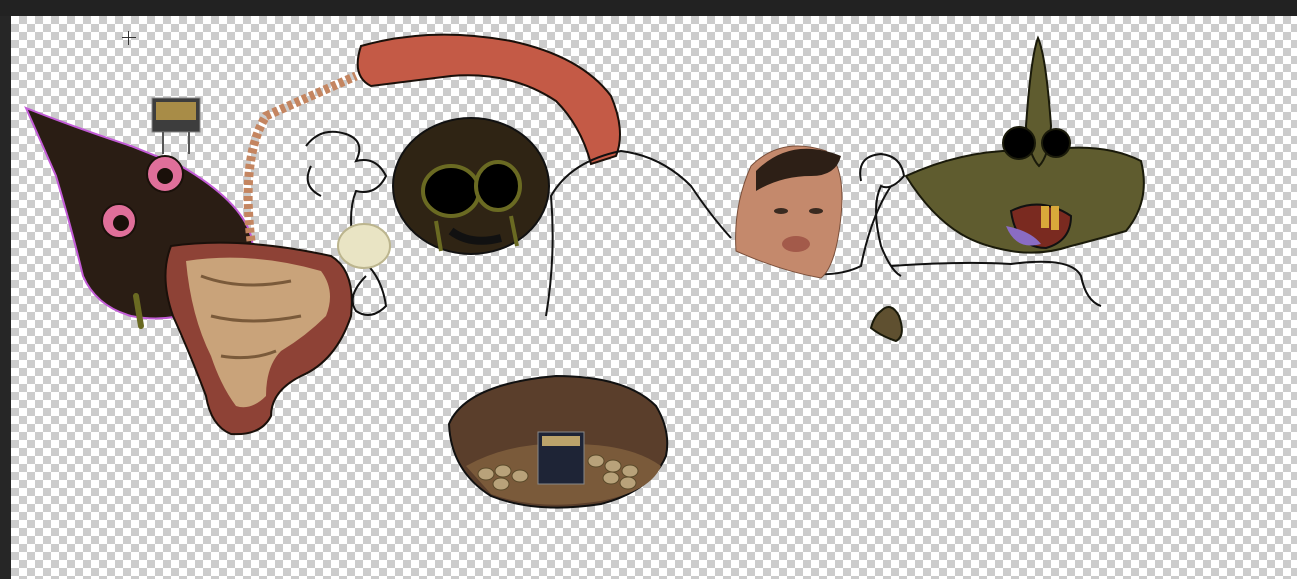 The height and width of the screenshot is (579, 1297). What do you see at coordinates (129, 38) in the screenshot?
I see `crosshair-icon` at bounding box center [129, 38].